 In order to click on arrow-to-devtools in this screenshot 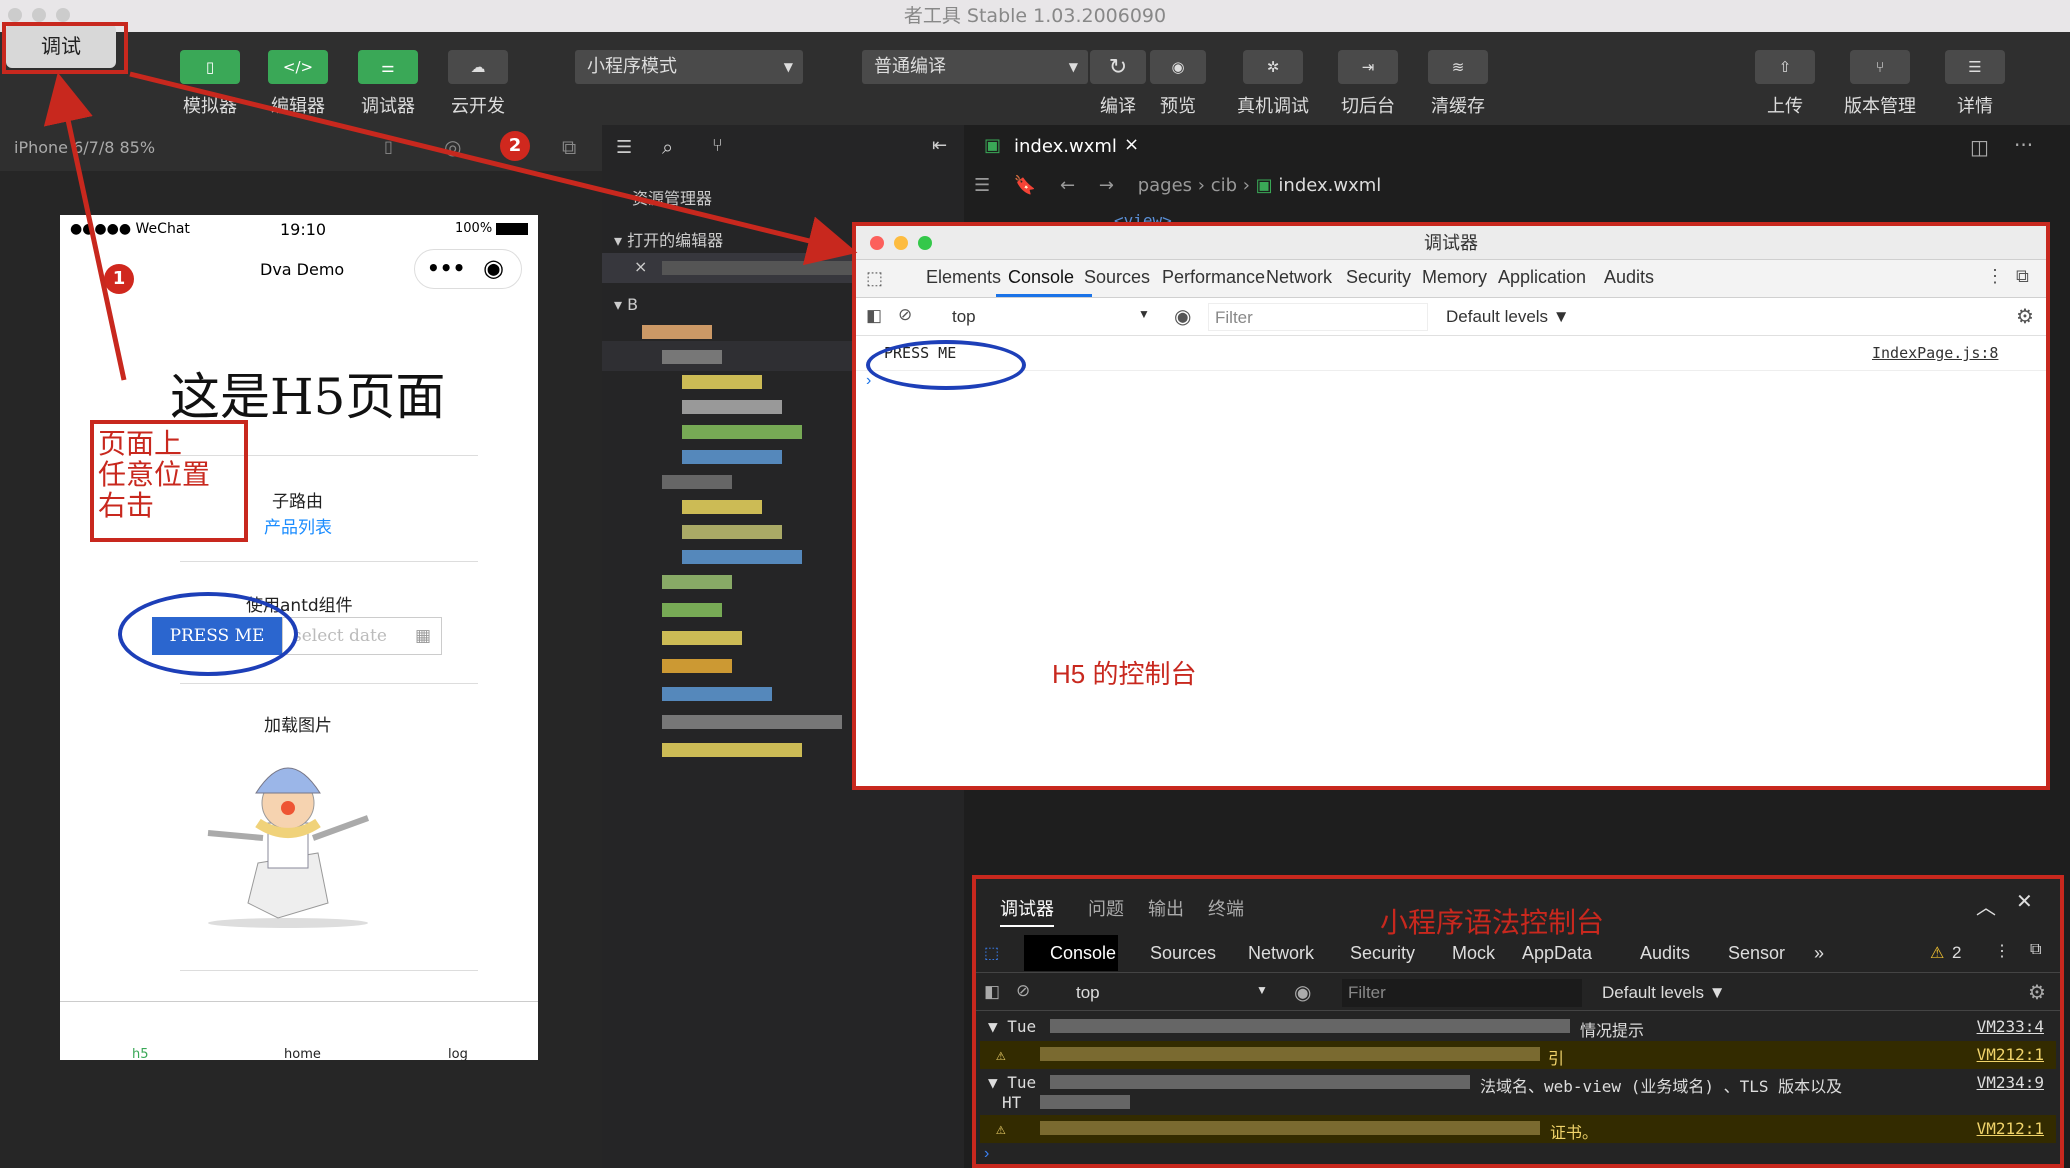, I will do `click(493, 168)`.